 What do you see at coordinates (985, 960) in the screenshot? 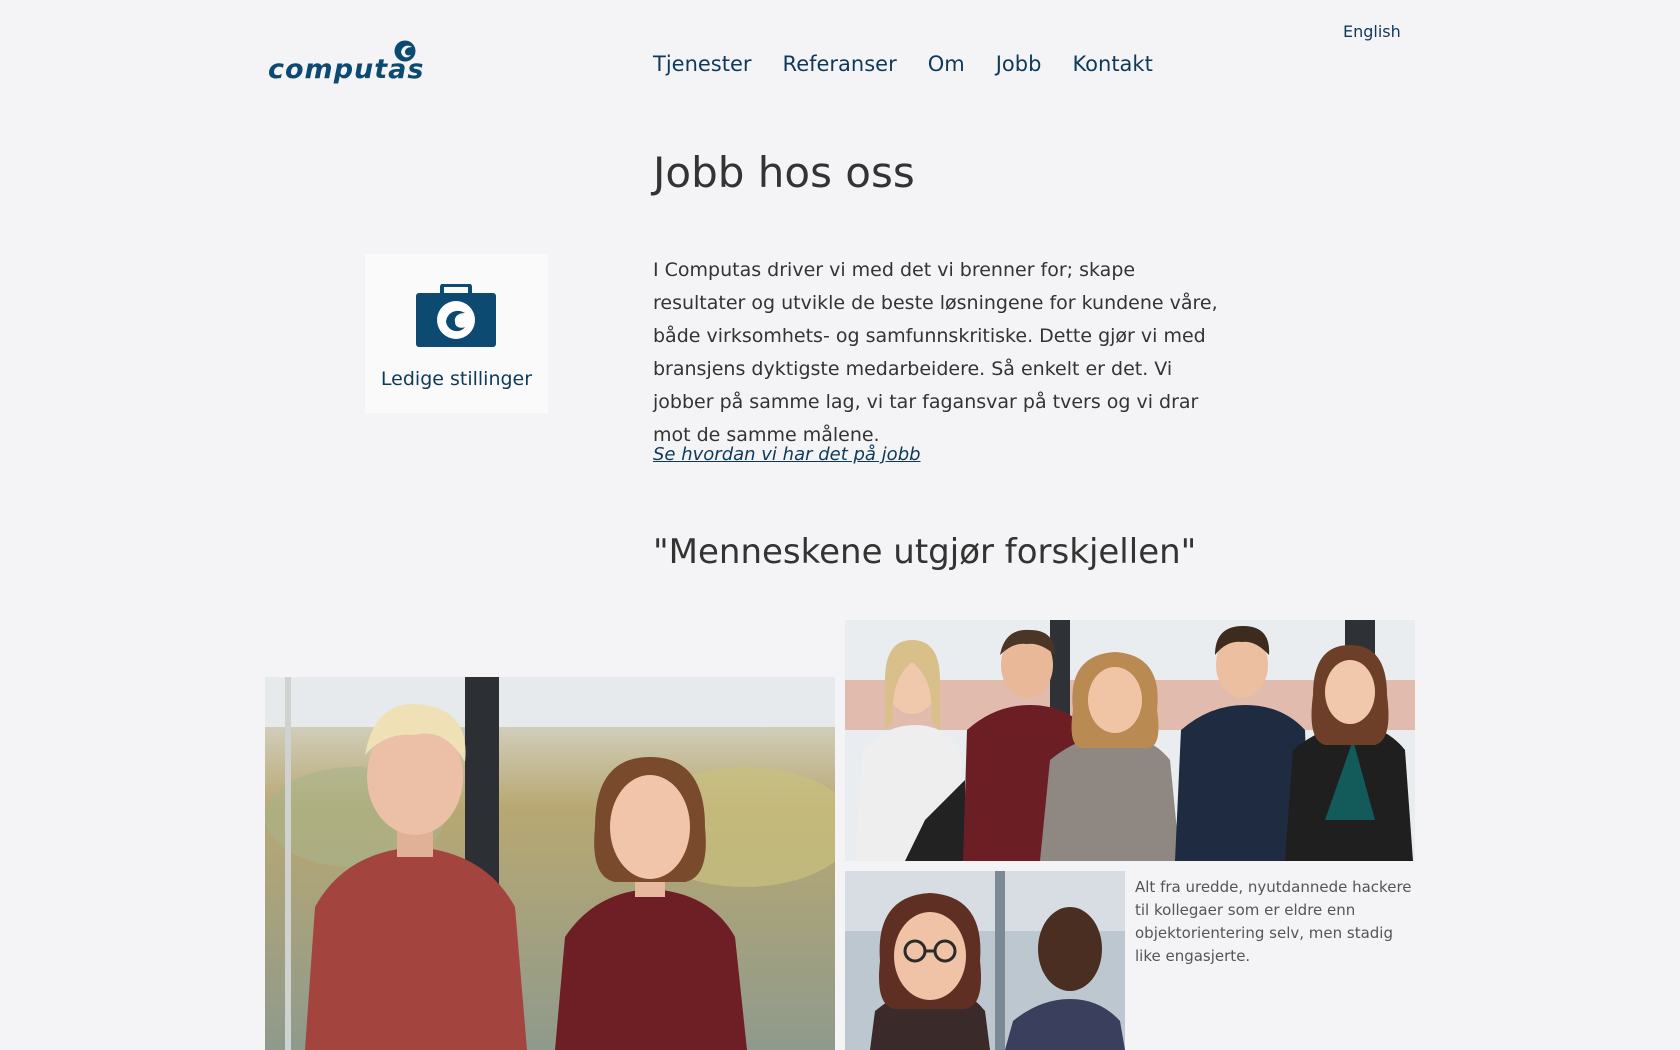
I see `photo-colleagues-small` at bounding box center [985, 960].